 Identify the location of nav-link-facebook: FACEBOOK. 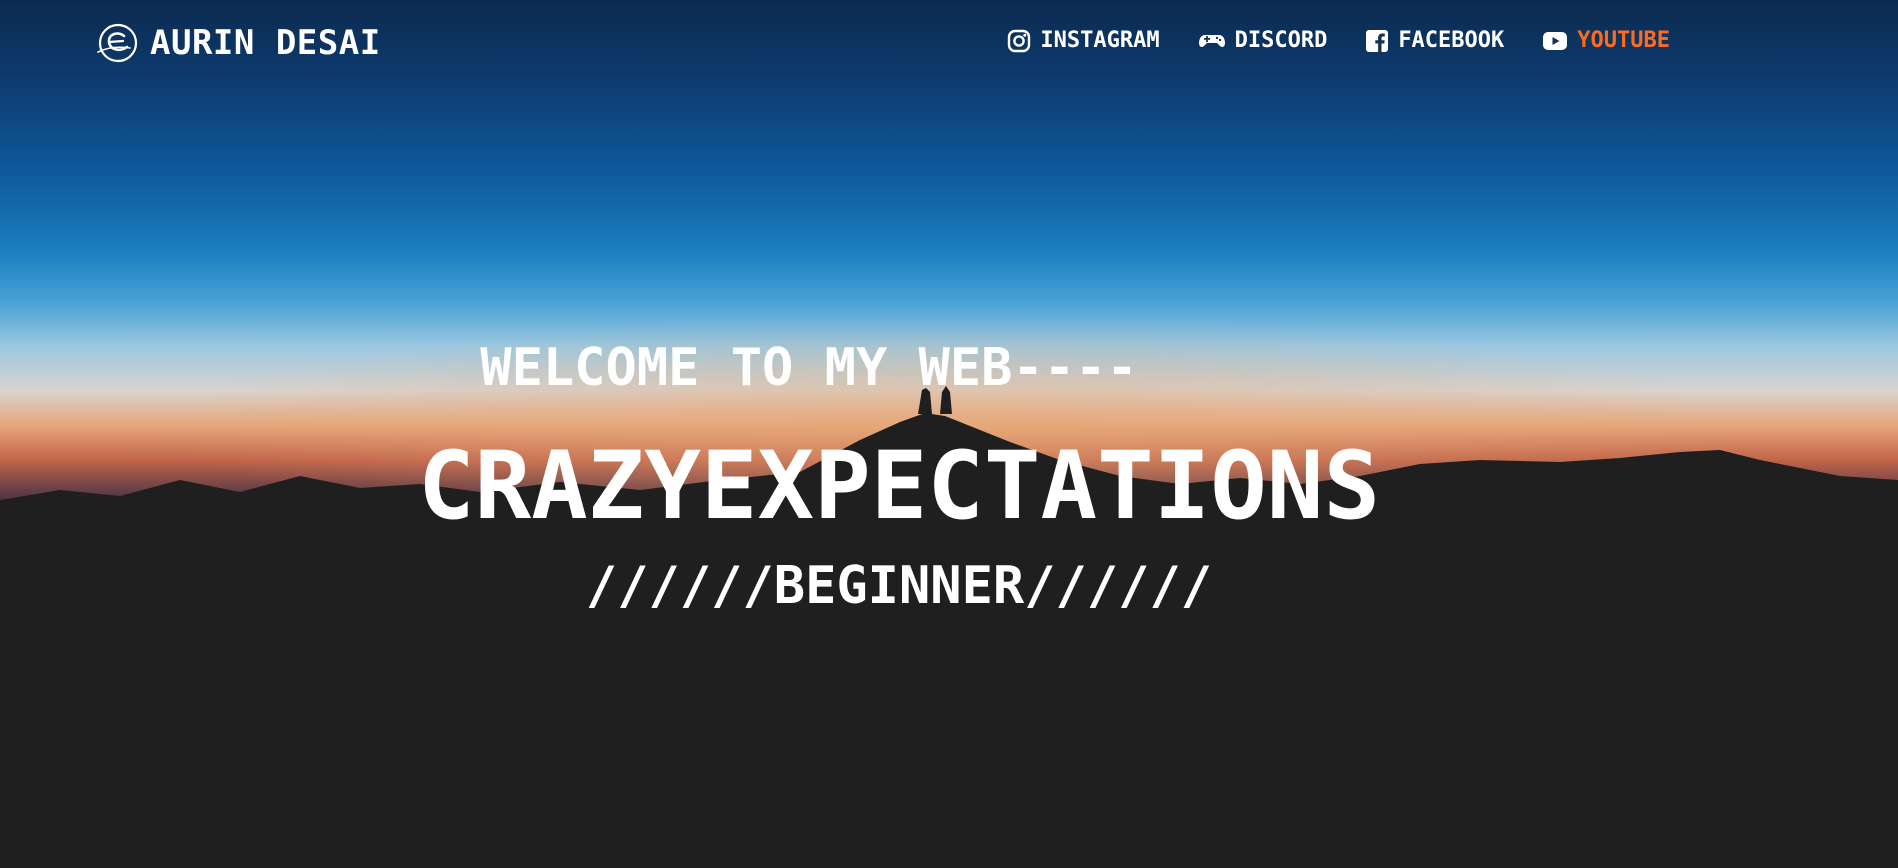
(1434, 40).